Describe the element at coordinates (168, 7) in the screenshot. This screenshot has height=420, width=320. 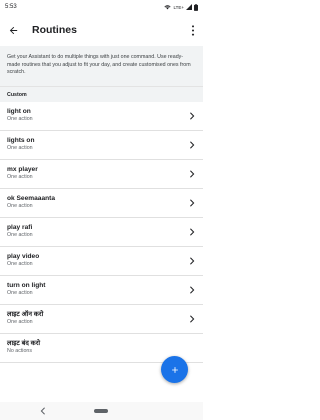
I see `hotspot-icon` at that location.